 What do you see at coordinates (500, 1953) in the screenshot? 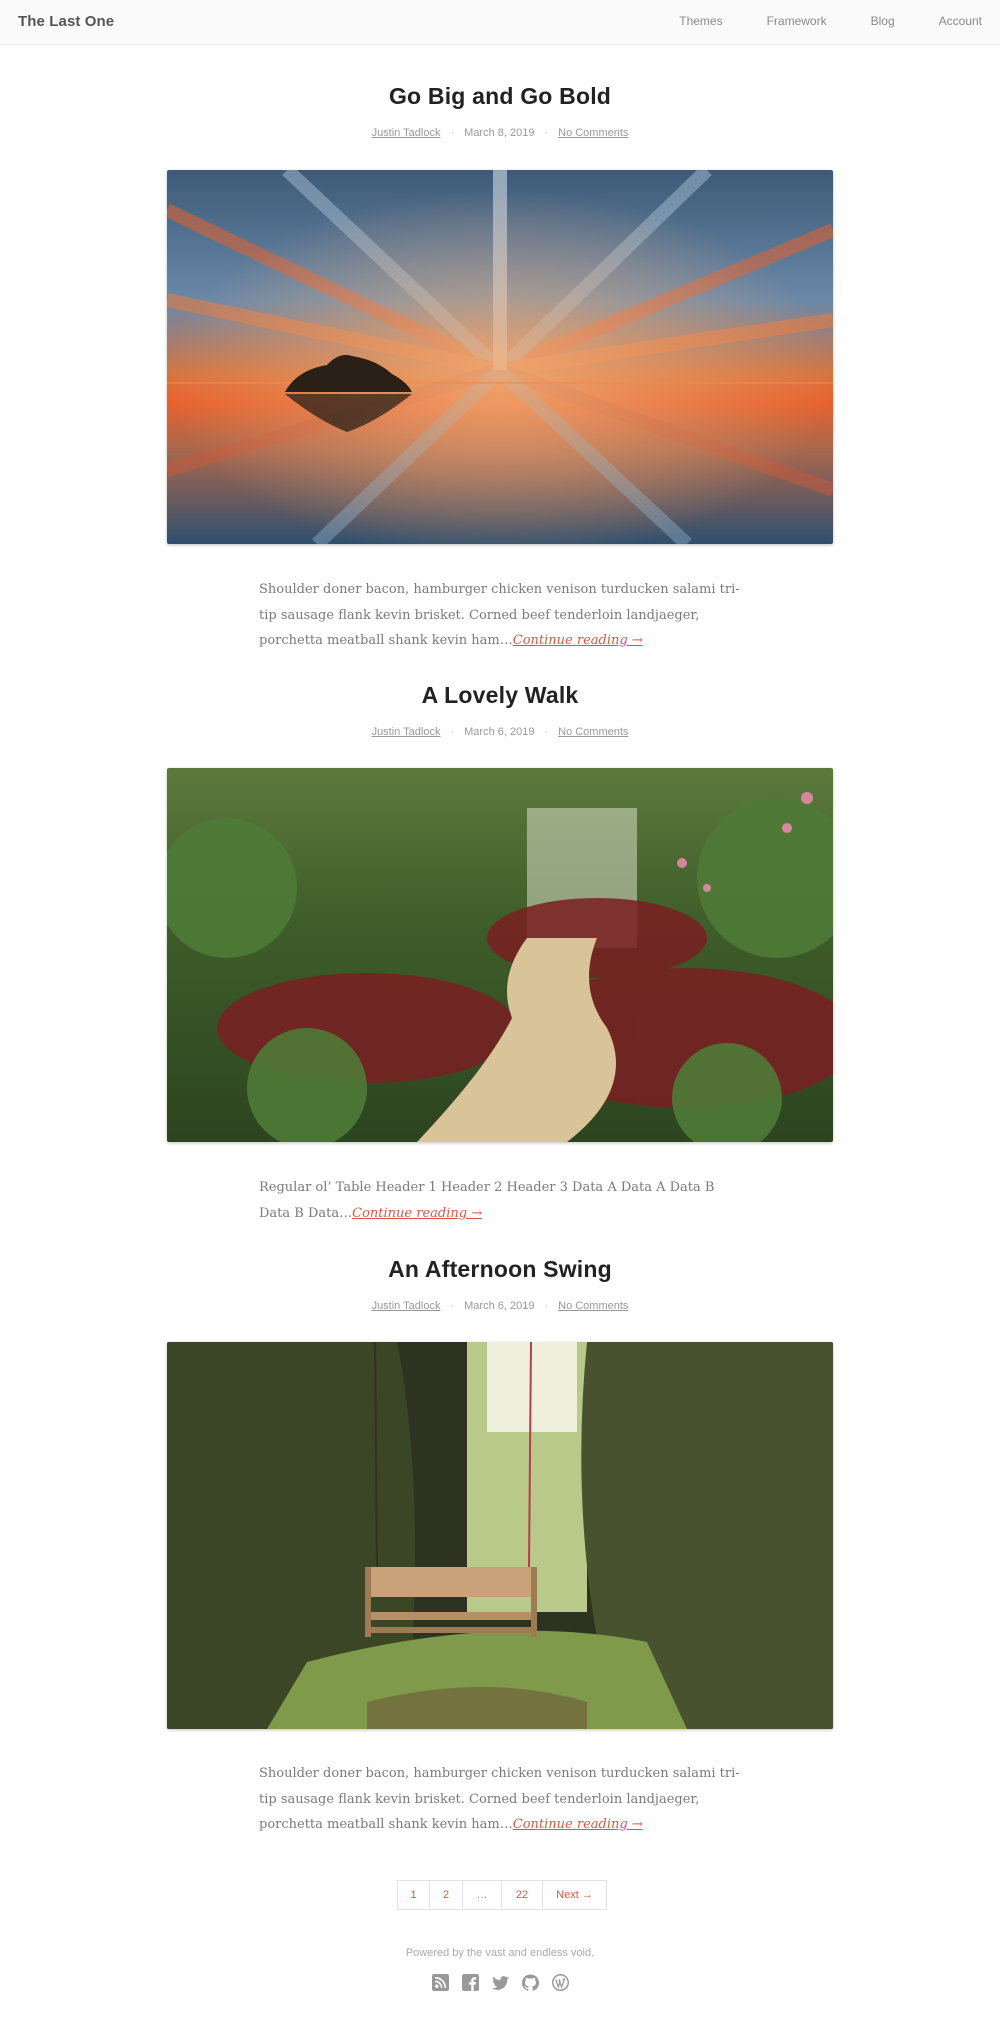
I see `footer-credit: Powered by the vast and endless void.` at bounding box center [500, 1953].